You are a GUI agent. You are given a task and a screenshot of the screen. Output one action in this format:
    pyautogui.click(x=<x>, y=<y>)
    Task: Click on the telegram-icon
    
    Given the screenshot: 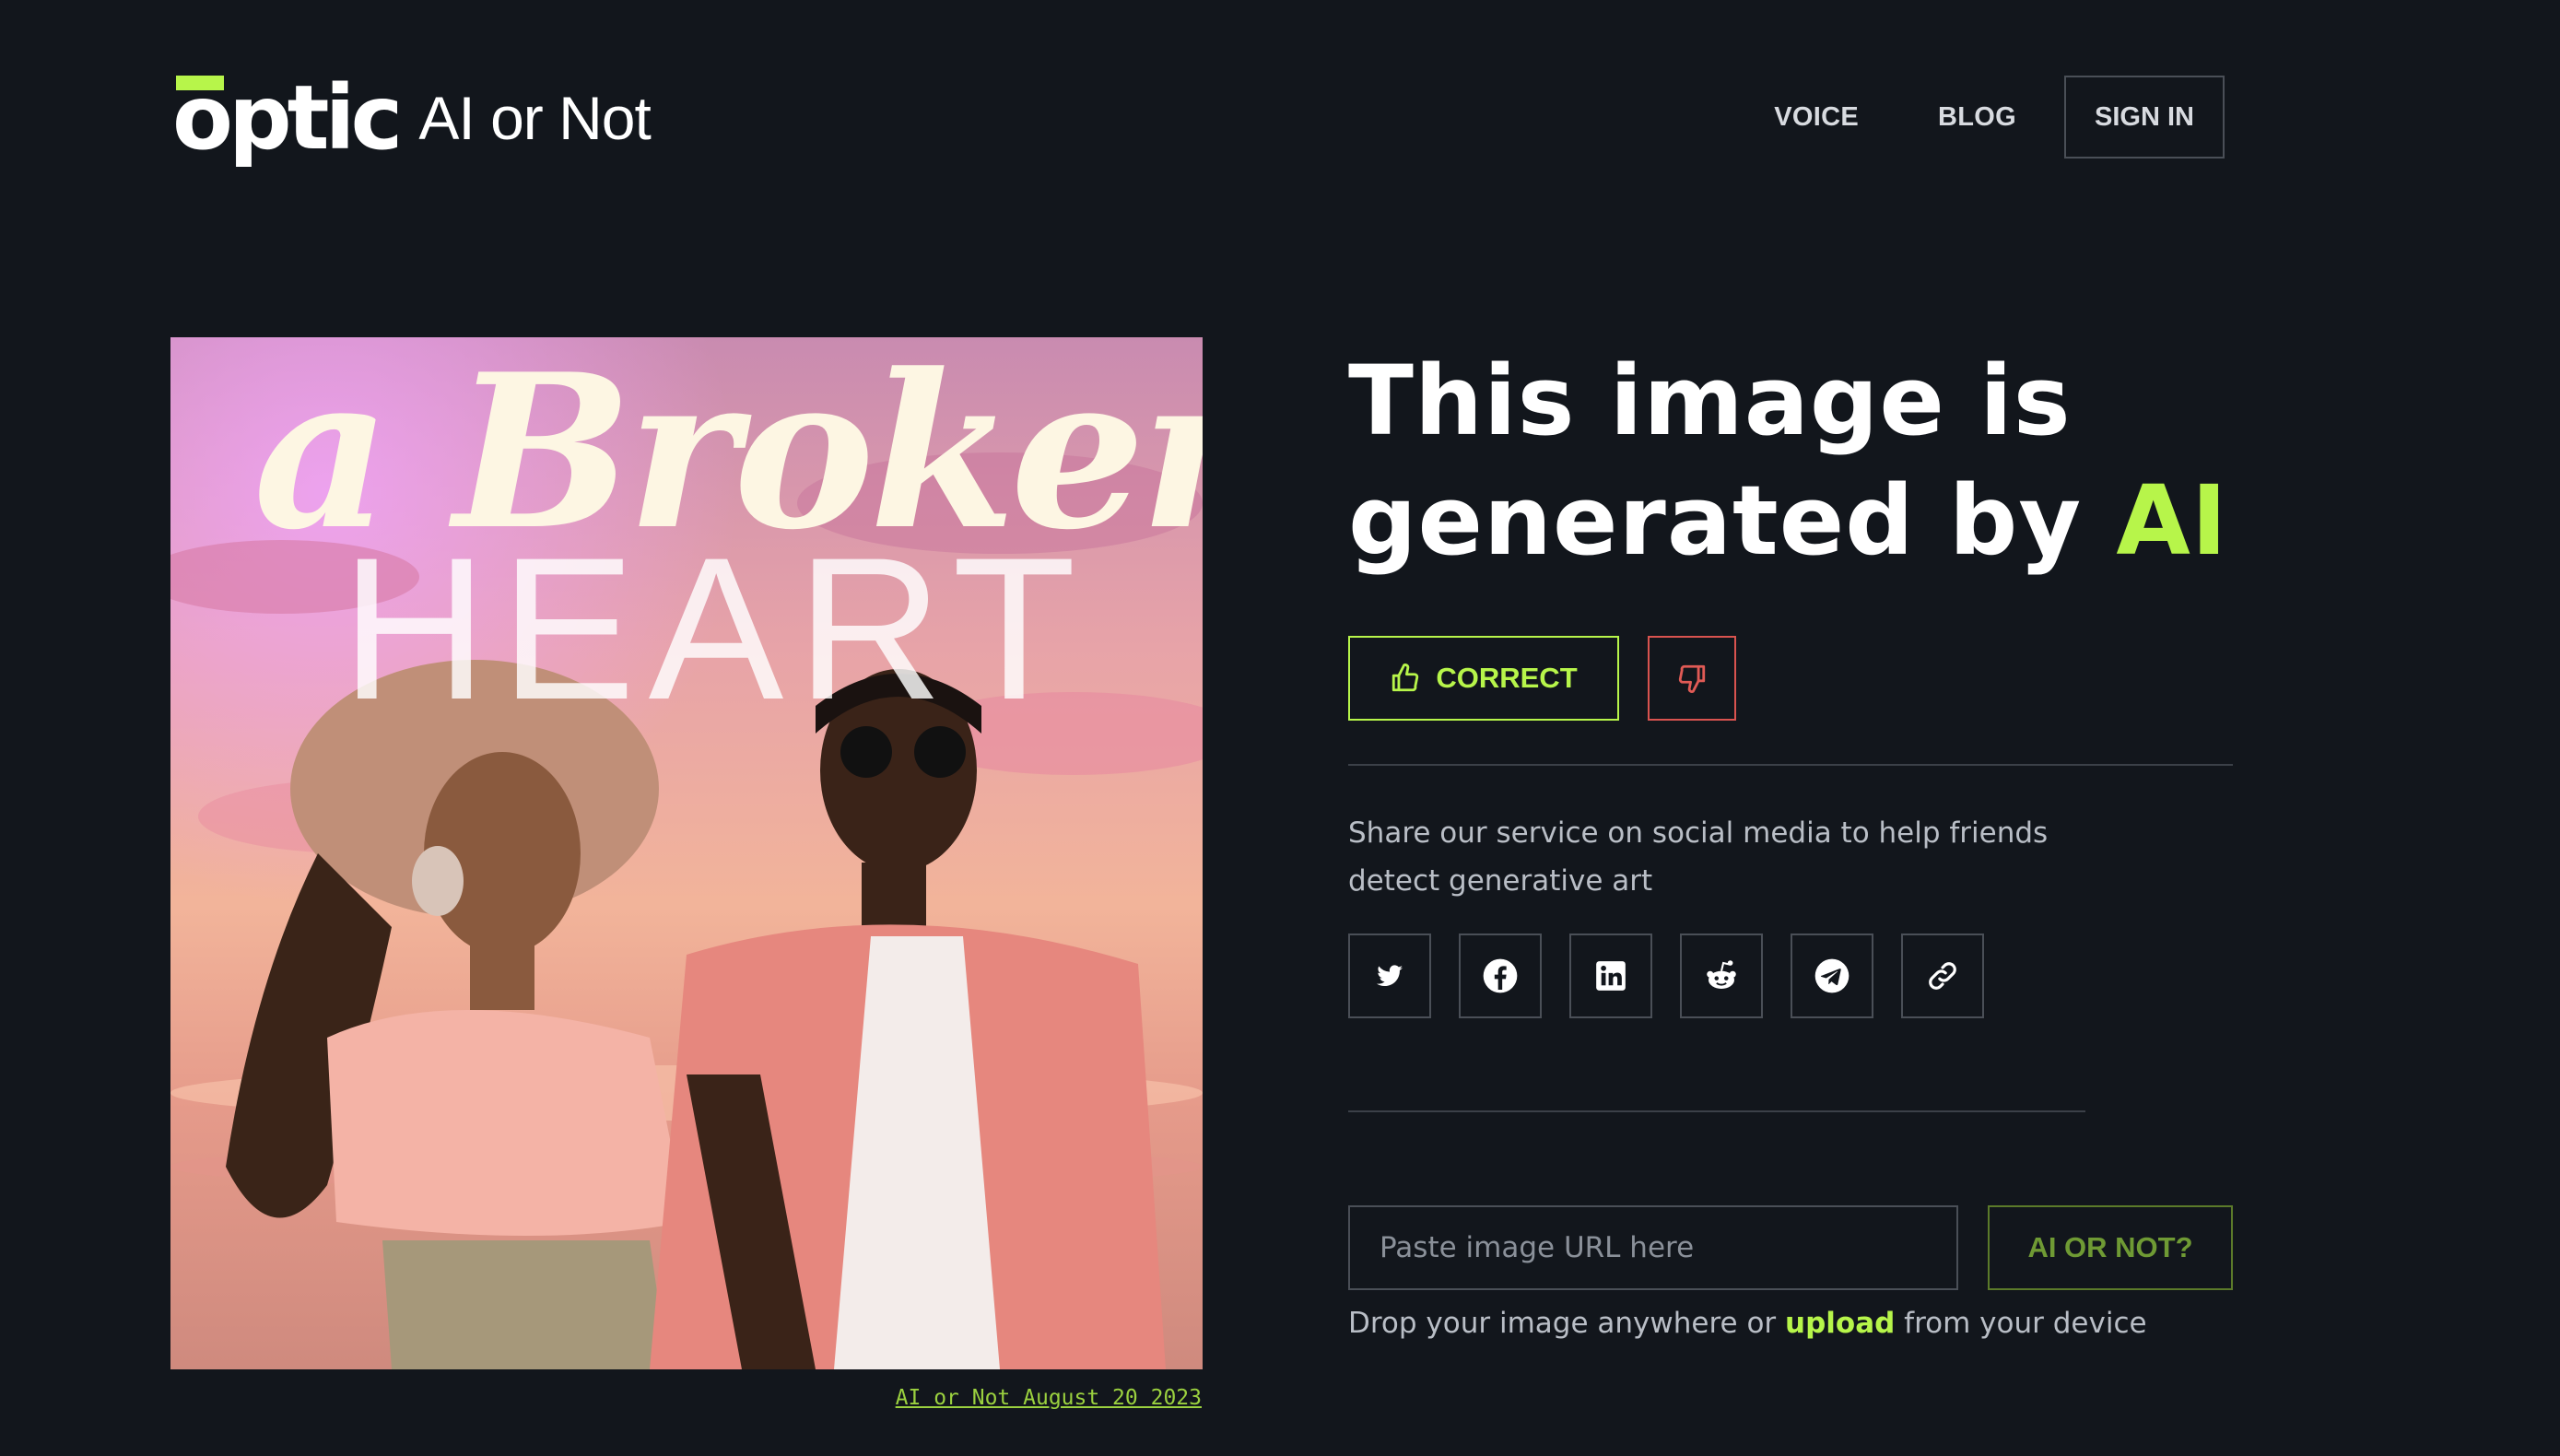 What is the action you would take?
    pyautogui.click(x=1832, y=975)
    